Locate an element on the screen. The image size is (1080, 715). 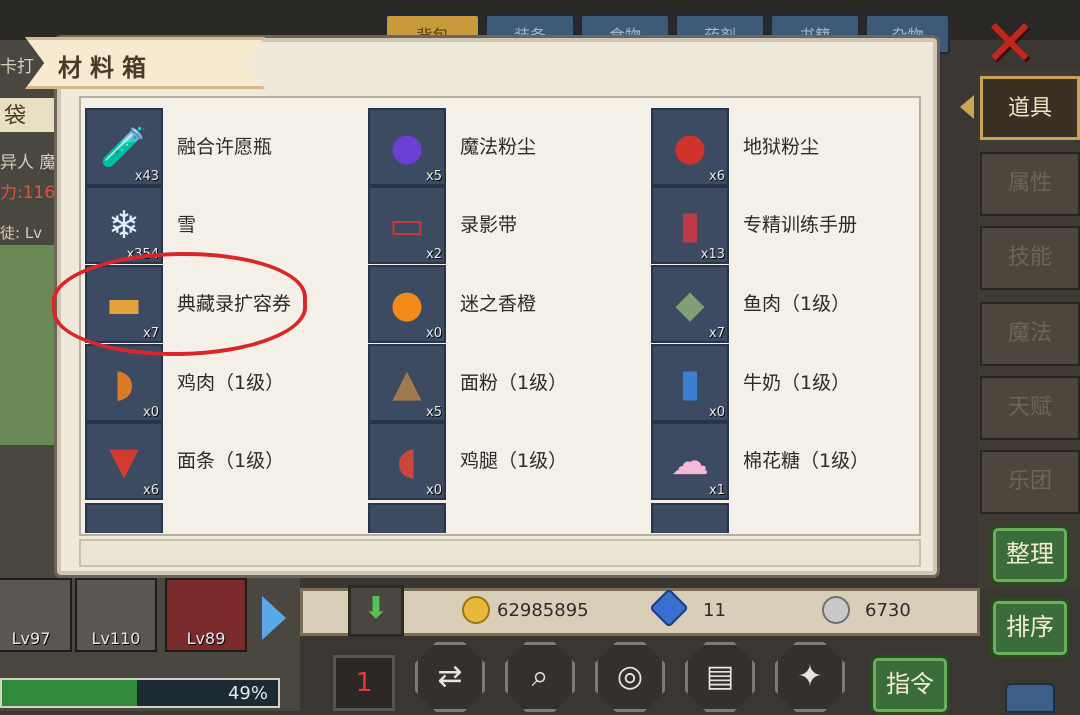
item-name: 录影带 is located at coordinates (489, 225).